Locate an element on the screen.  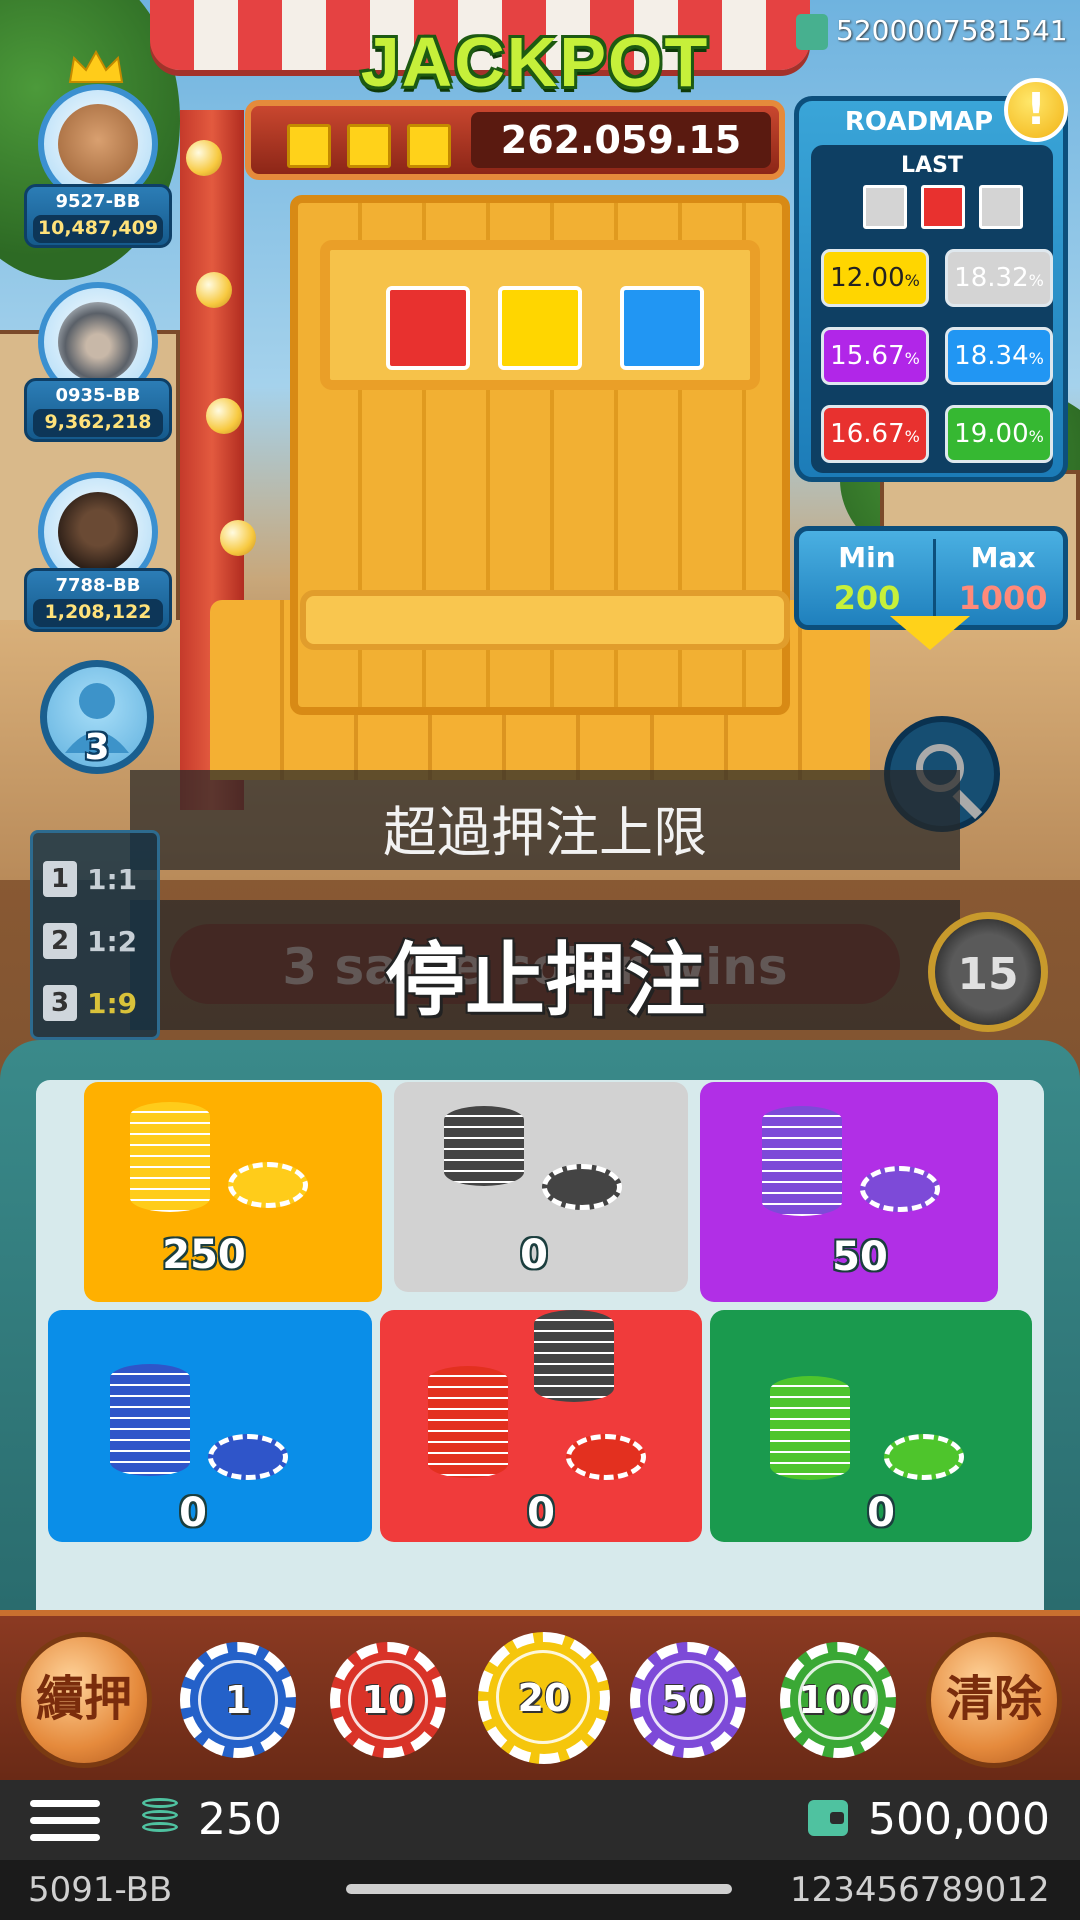
player-score-box: 9,362,218 is located at coordinates (98, 423).